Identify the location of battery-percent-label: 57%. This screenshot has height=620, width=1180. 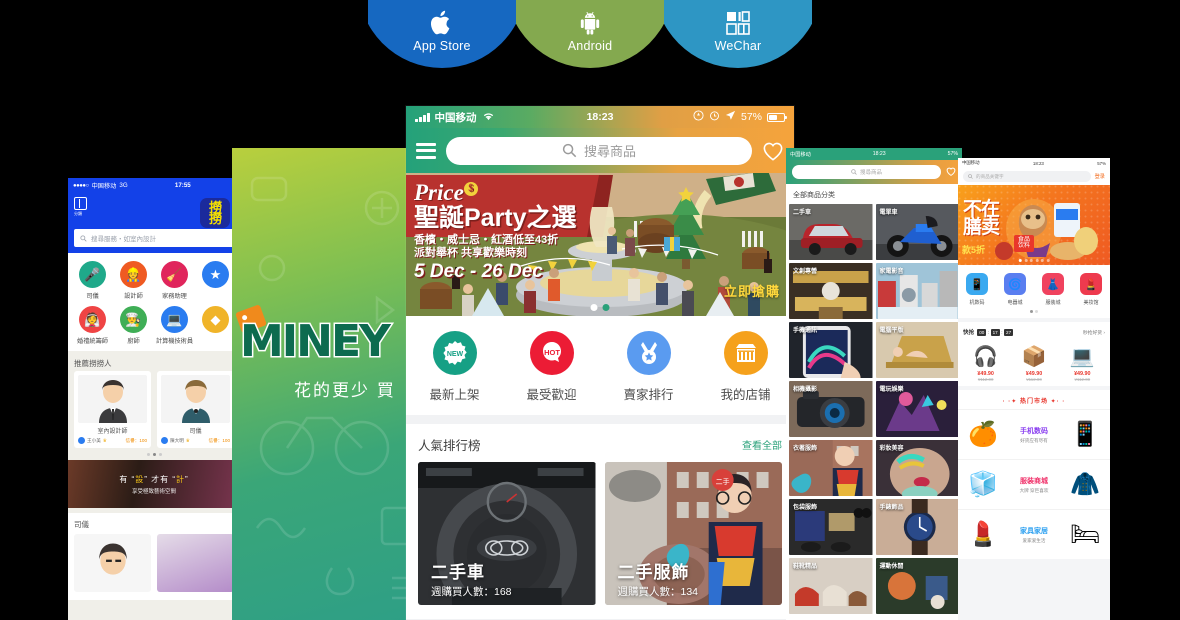
(751, 117).